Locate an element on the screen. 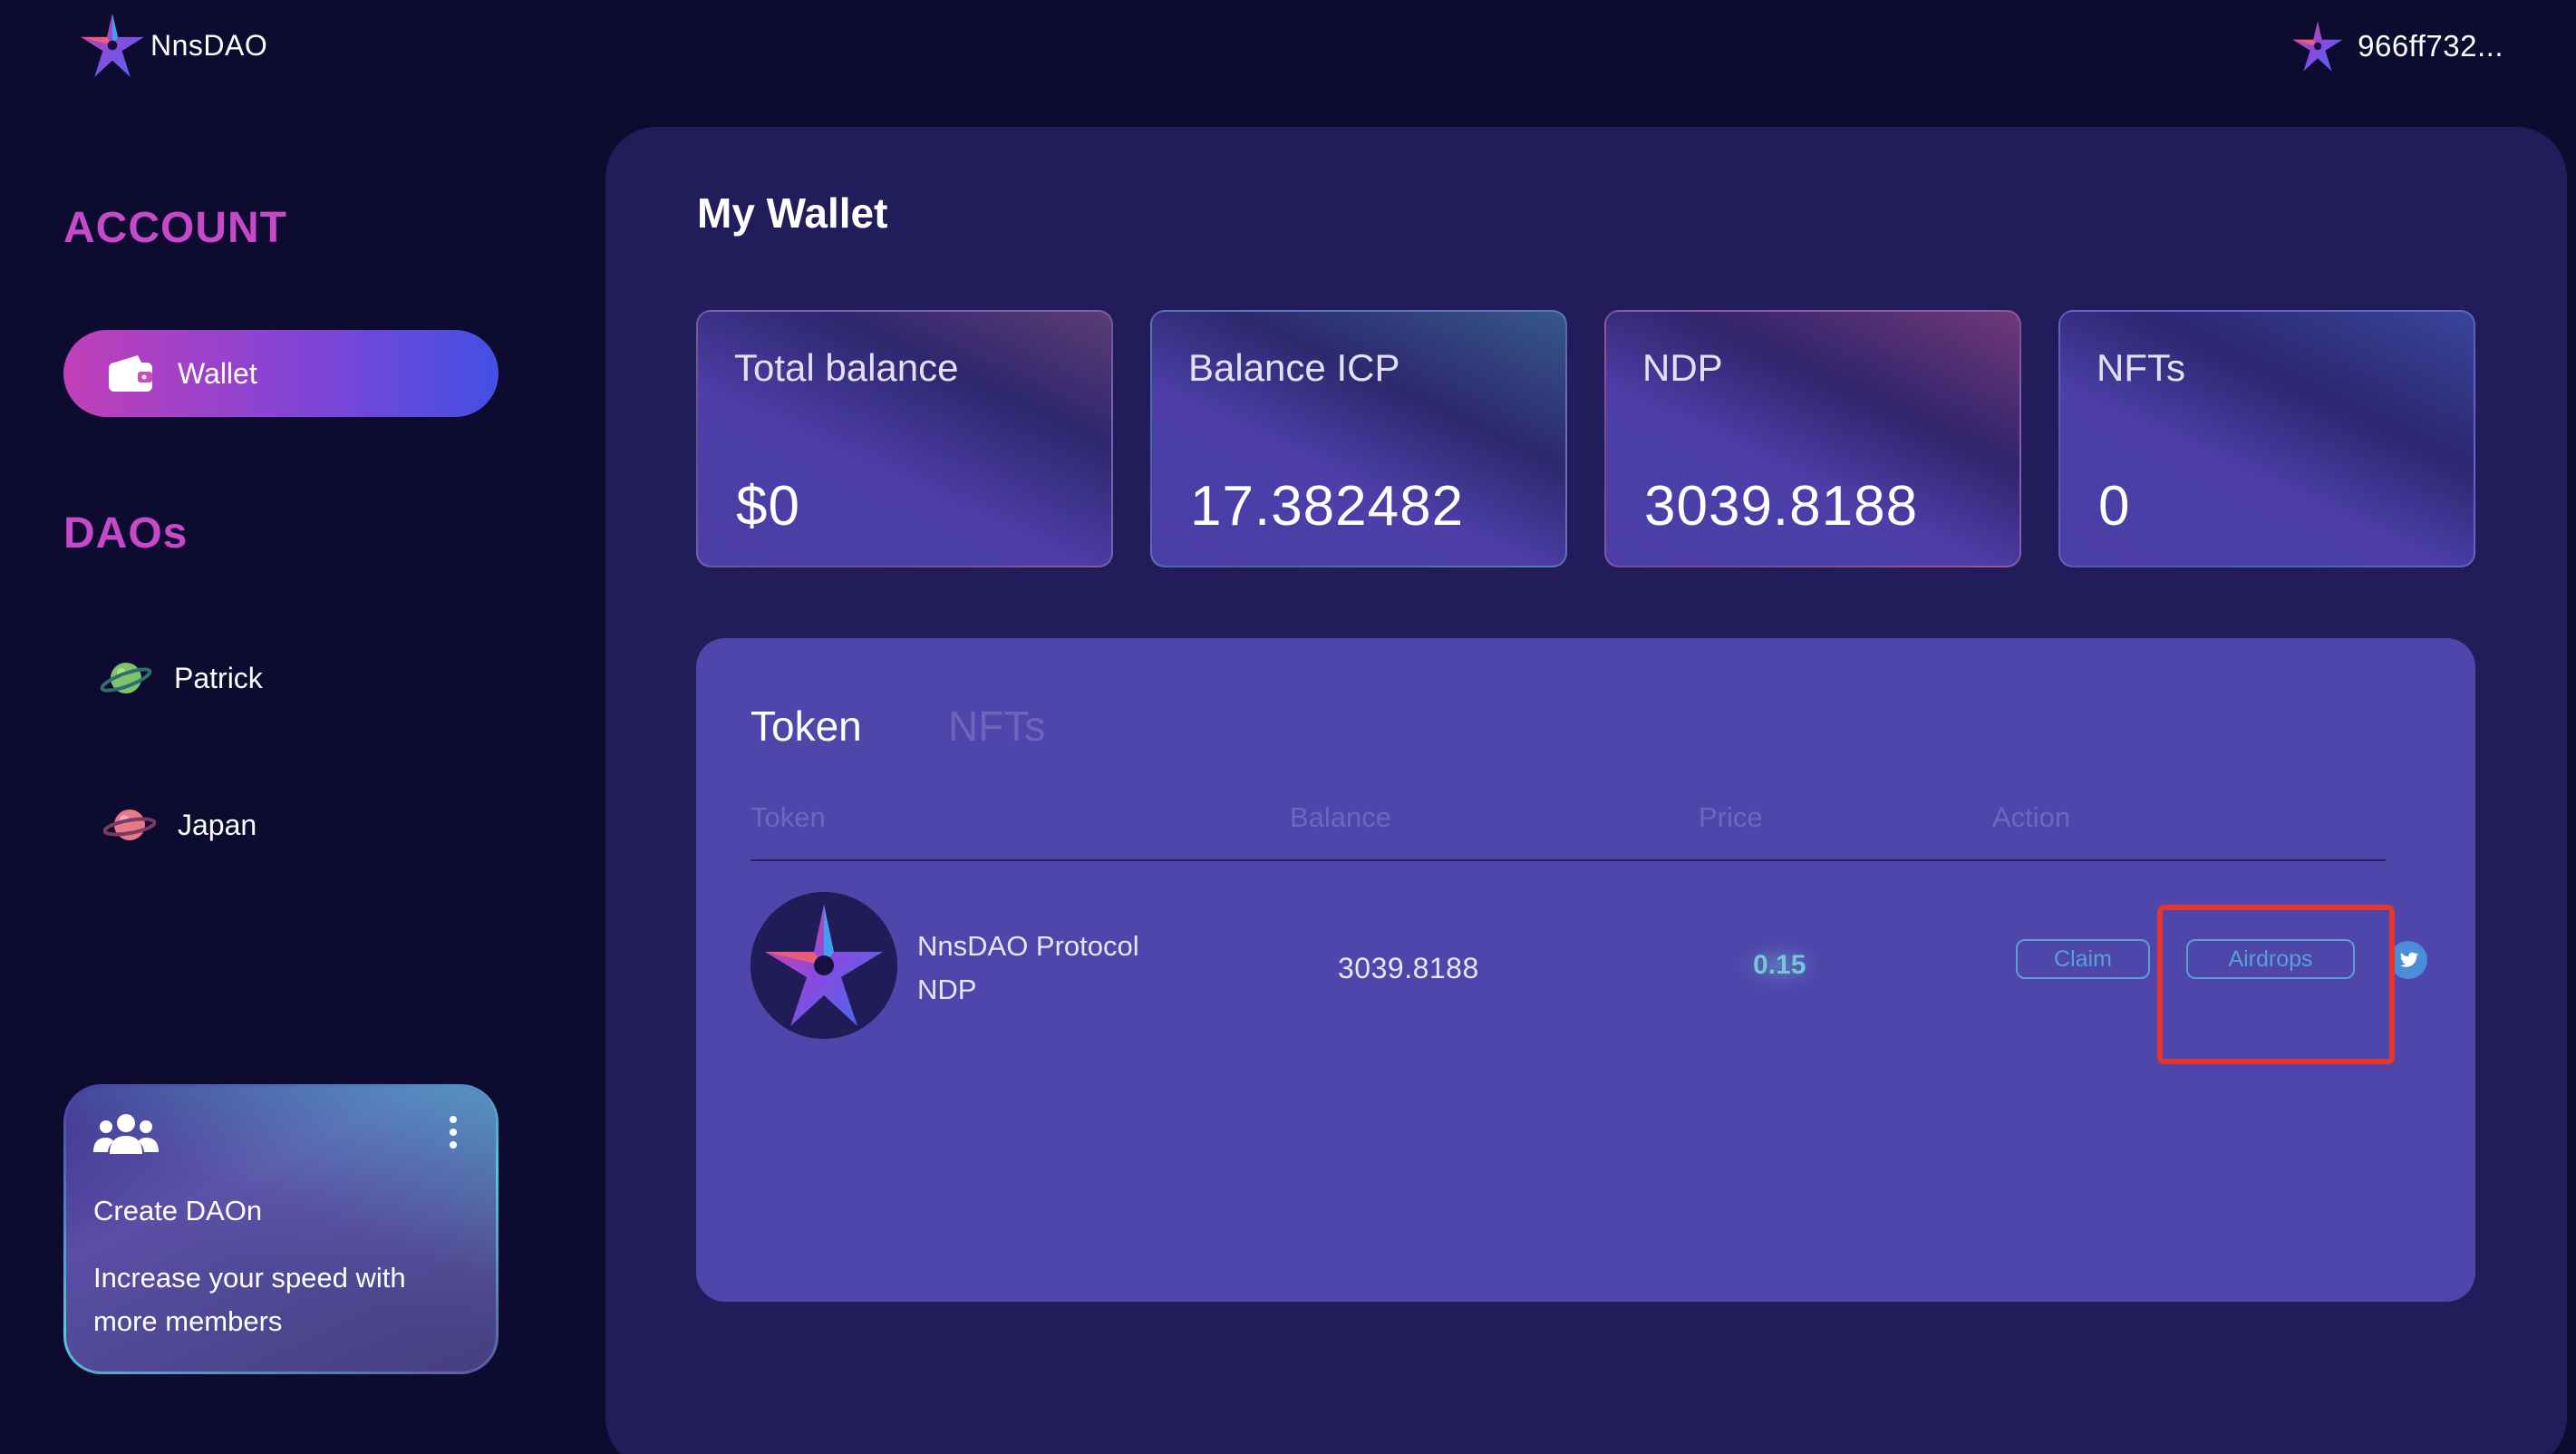 The image size is (2576, 1454). stat-value: 3039.8188 is located at coordinates (1781, 506).